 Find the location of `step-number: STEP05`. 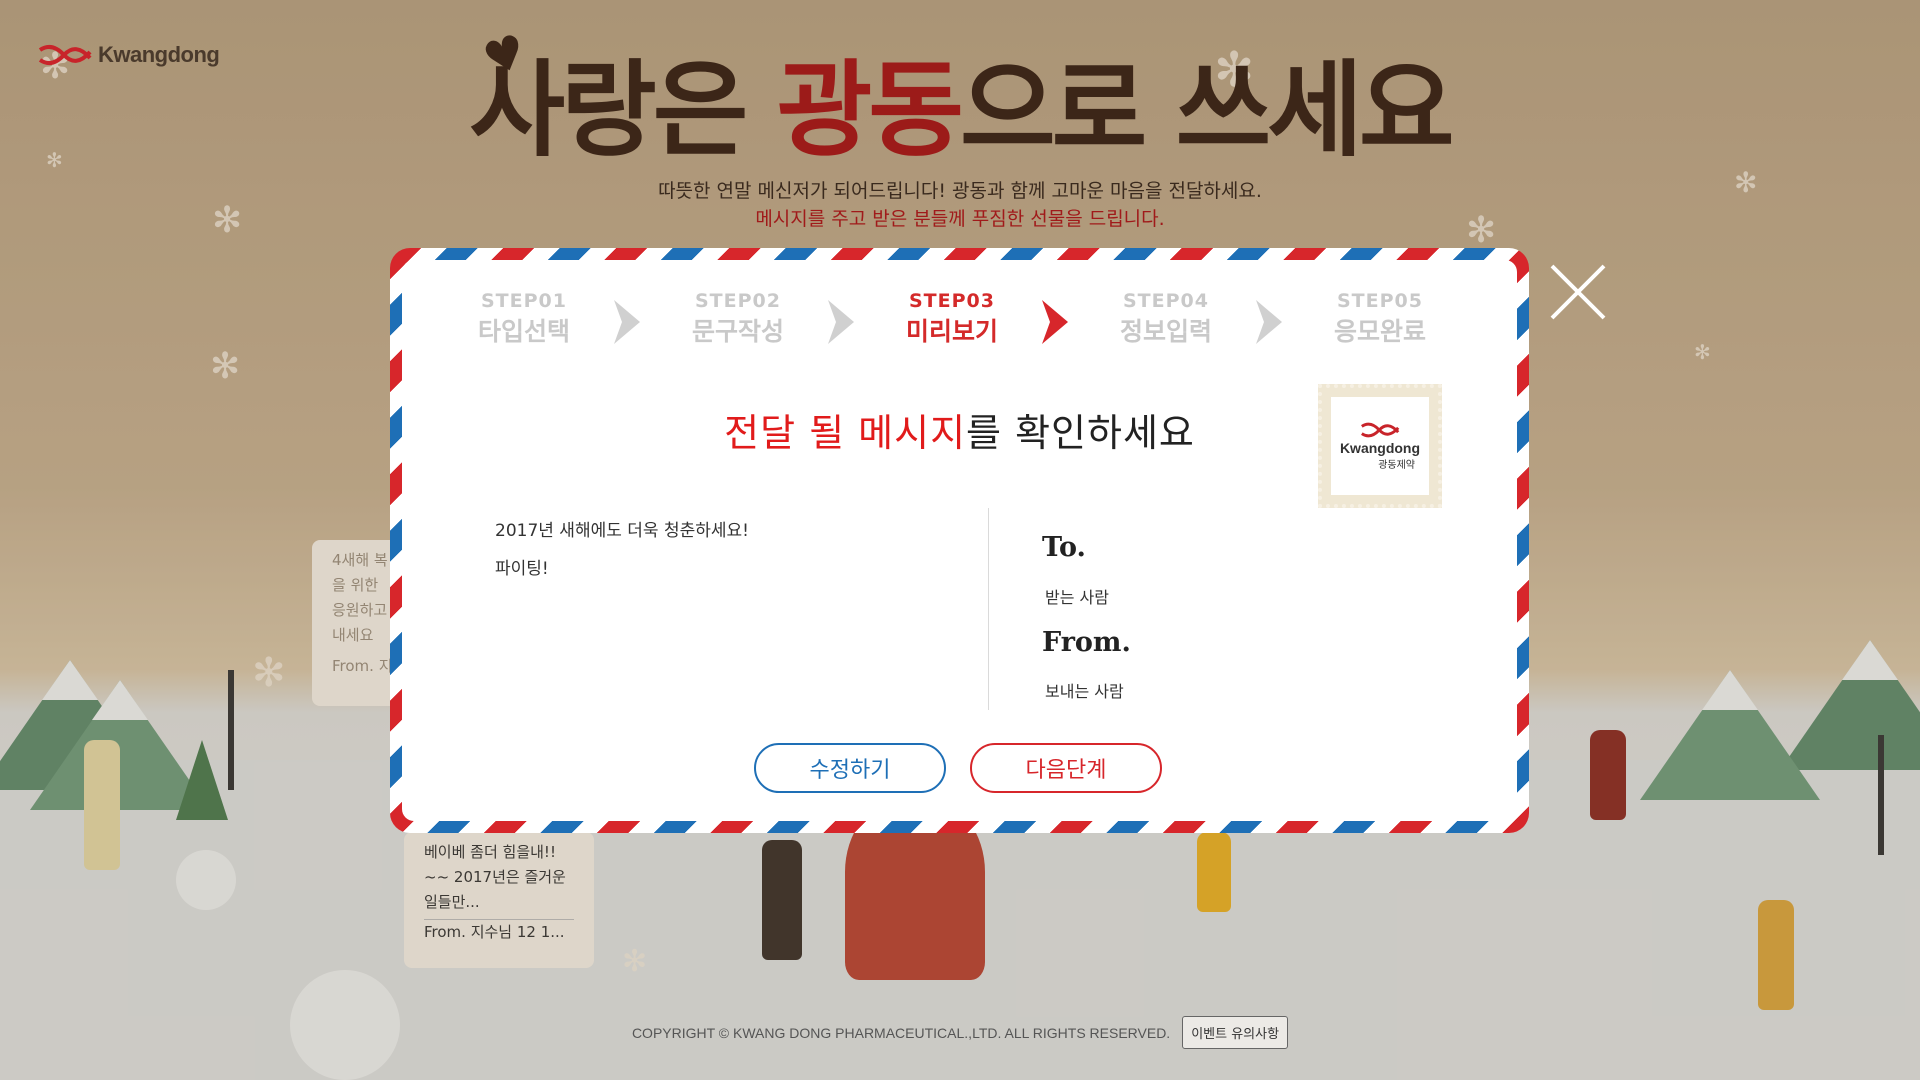

step-number: STEP05 is located at coordinates (1380, 301).